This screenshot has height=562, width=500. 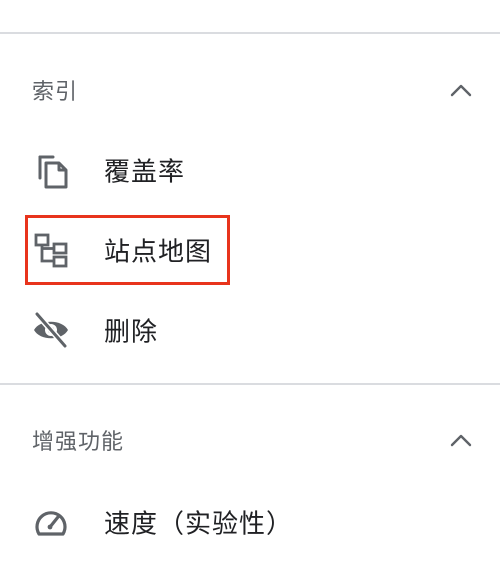 I want to click on nav-item-coverage: 覆盖率, so click(x=250, y=170).